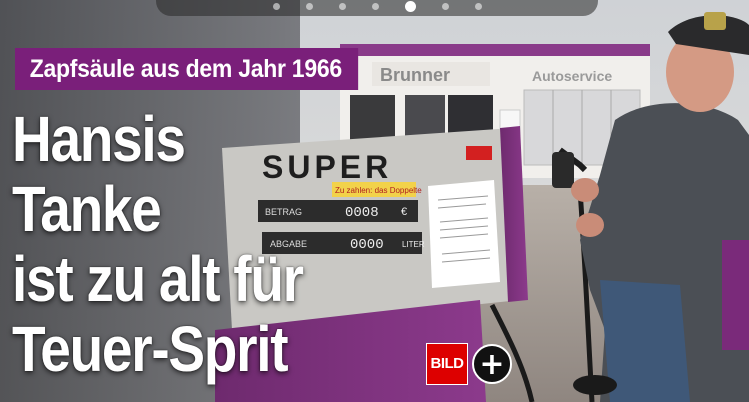  I want to click on carousel-pagination, so click(377, 8).